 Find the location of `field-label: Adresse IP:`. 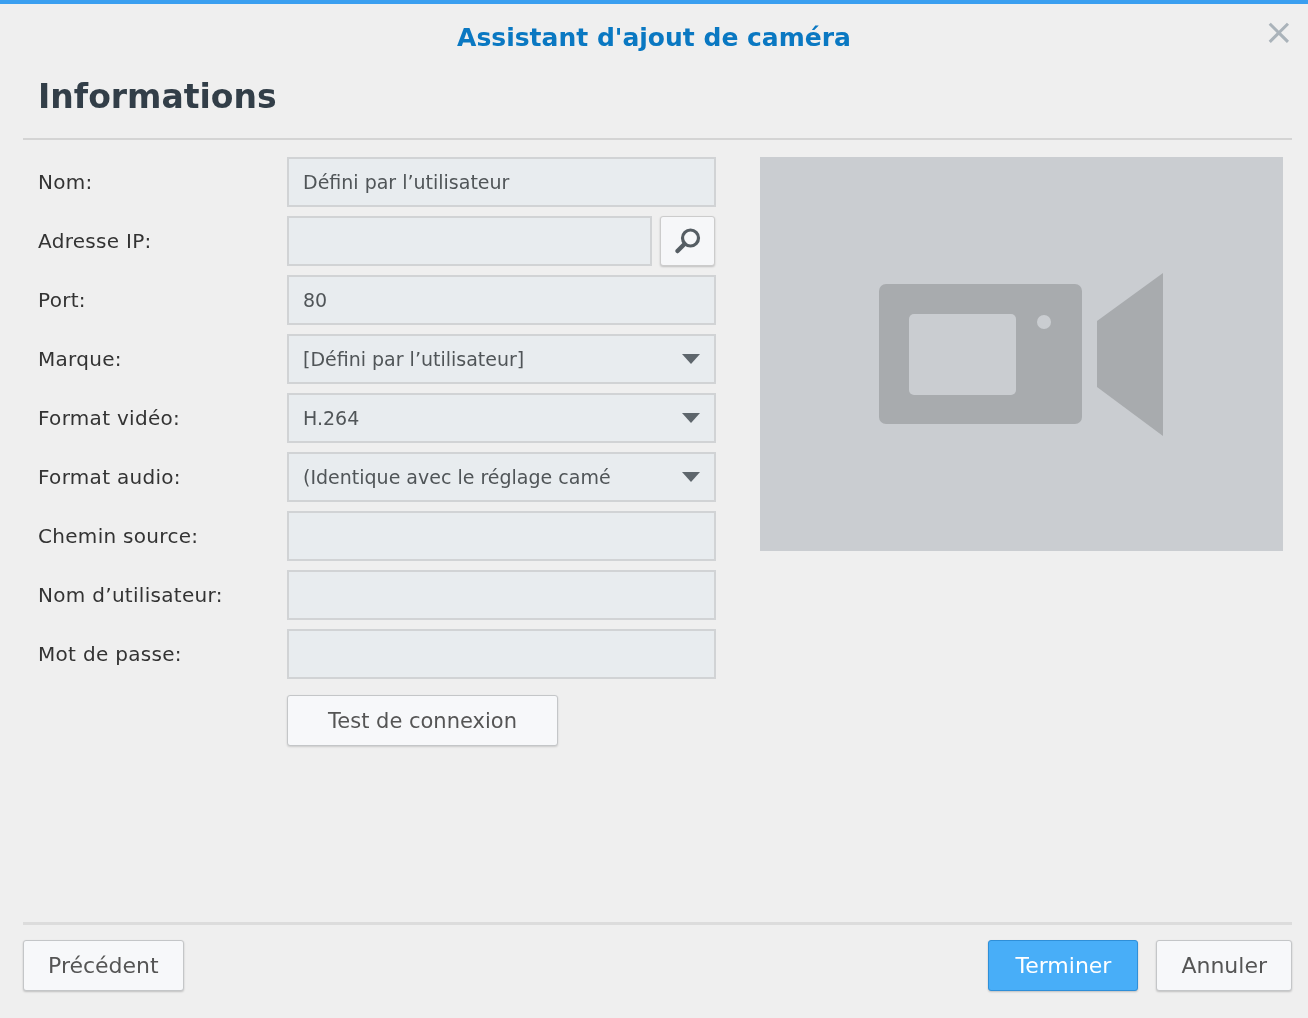

field-label: Adresse IP: is located at coordinates (95, 241).